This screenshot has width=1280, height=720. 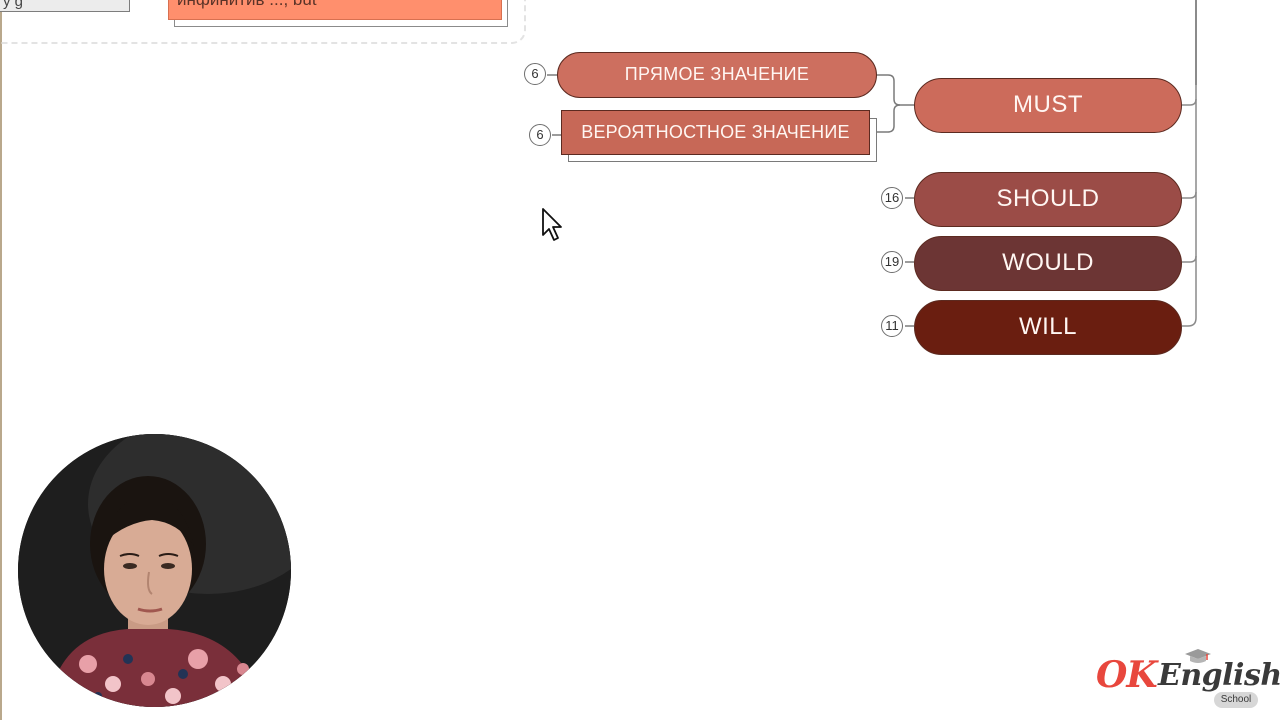 I want to click on node-probable-meaning: ВЕРОЯТНОСТНОЕ ЗНАЧЕНИЕ, so click(x=715, y=132).